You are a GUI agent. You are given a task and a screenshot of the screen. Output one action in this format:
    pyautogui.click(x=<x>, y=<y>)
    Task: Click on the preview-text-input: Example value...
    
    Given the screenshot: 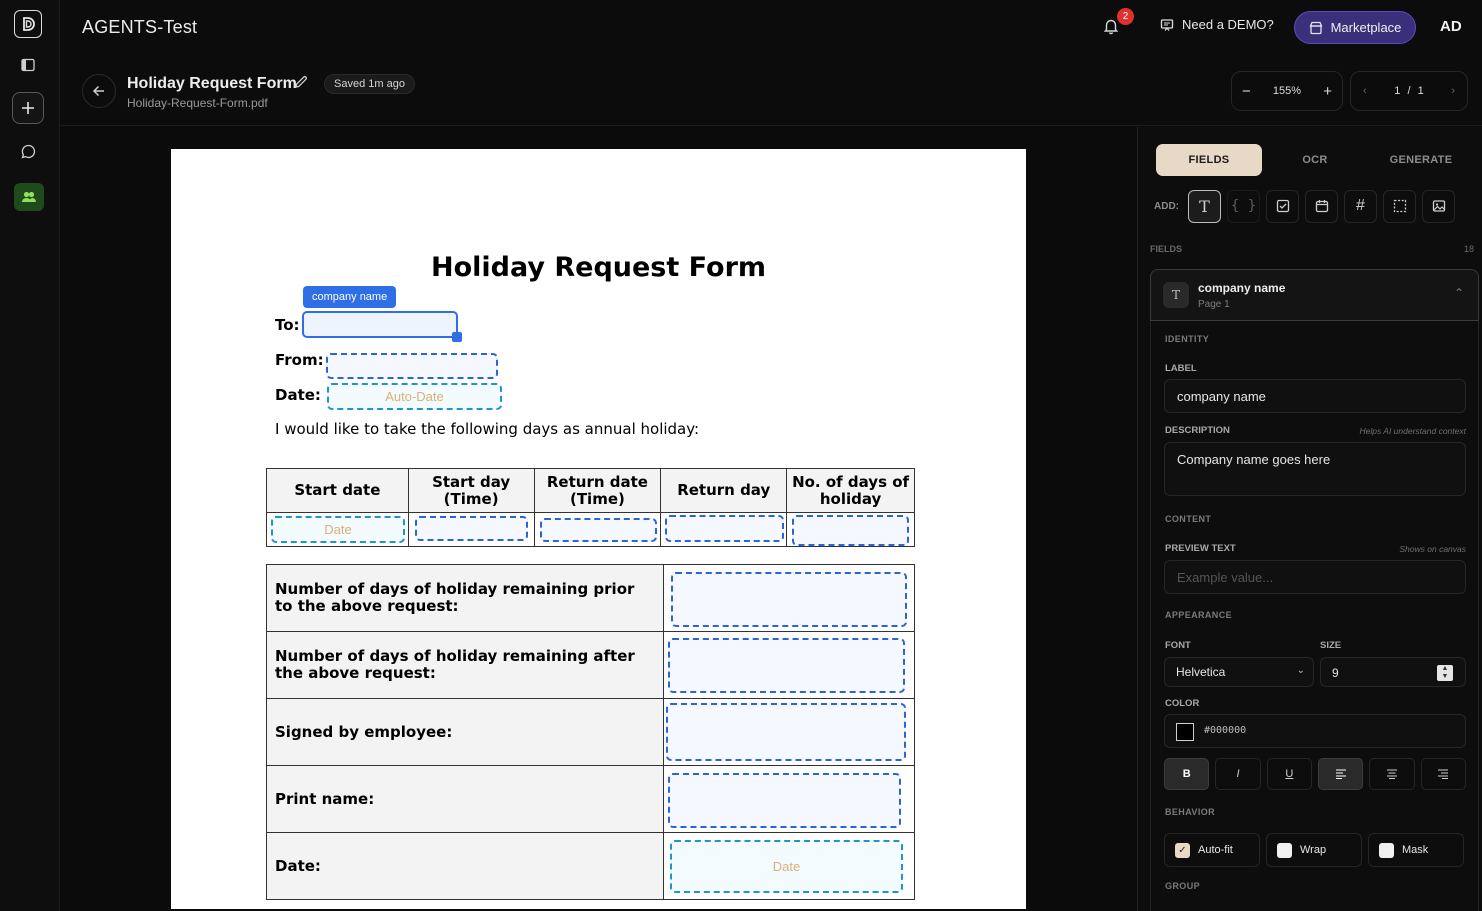 What is the action you would take?
    pyautogui.click(x=1315, y=577)
    